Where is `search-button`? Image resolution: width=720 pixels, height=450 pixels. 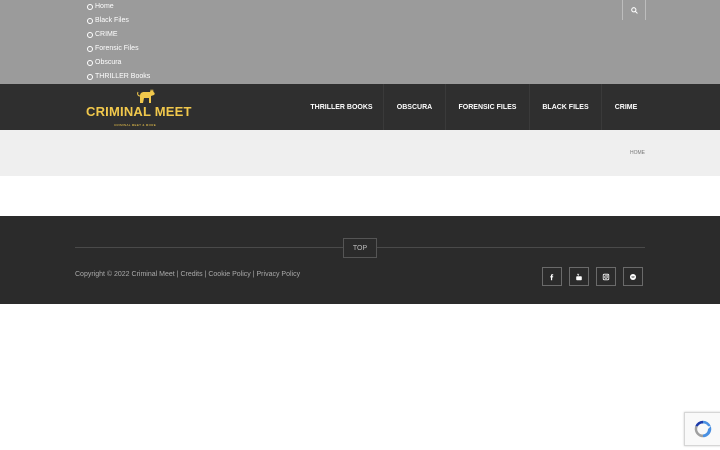
search-button is located at coordinates (634, 10).